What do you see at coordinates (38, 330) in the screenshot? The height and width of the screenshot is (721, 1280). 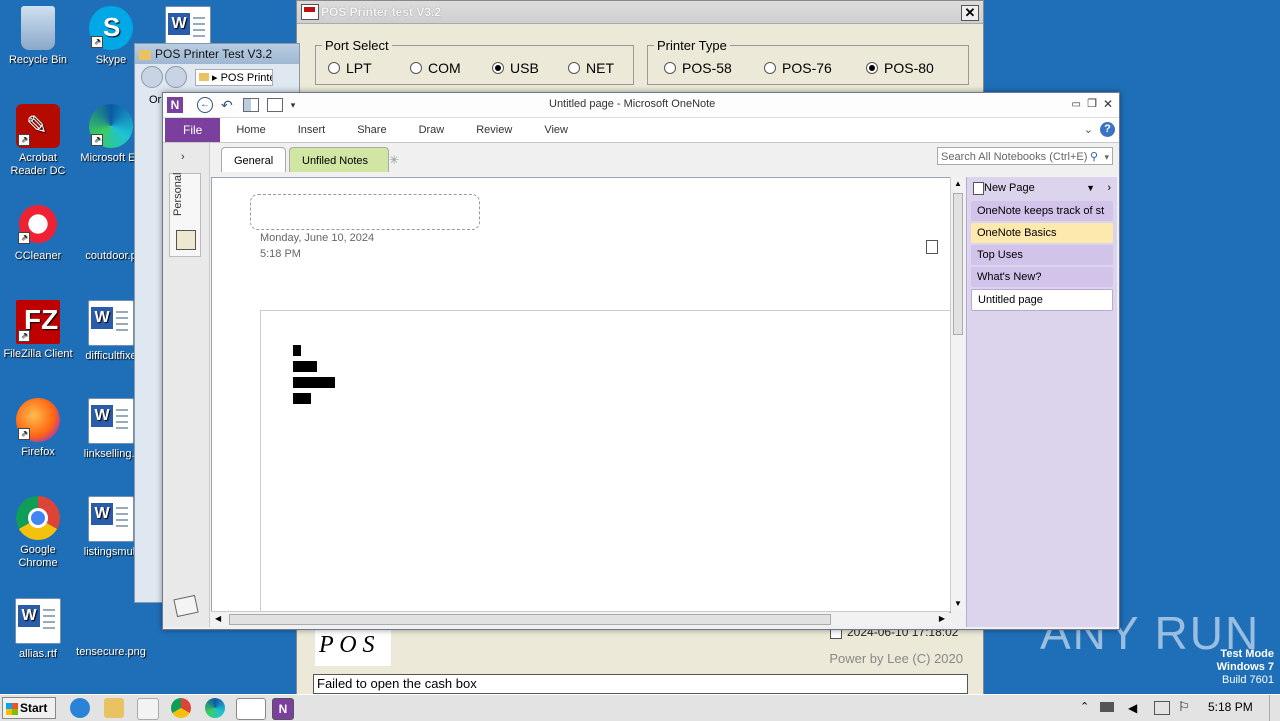 I see `desktop-icon-filezilla: FZ ↗ FileZilla Client` at bounding box center [38, 330].